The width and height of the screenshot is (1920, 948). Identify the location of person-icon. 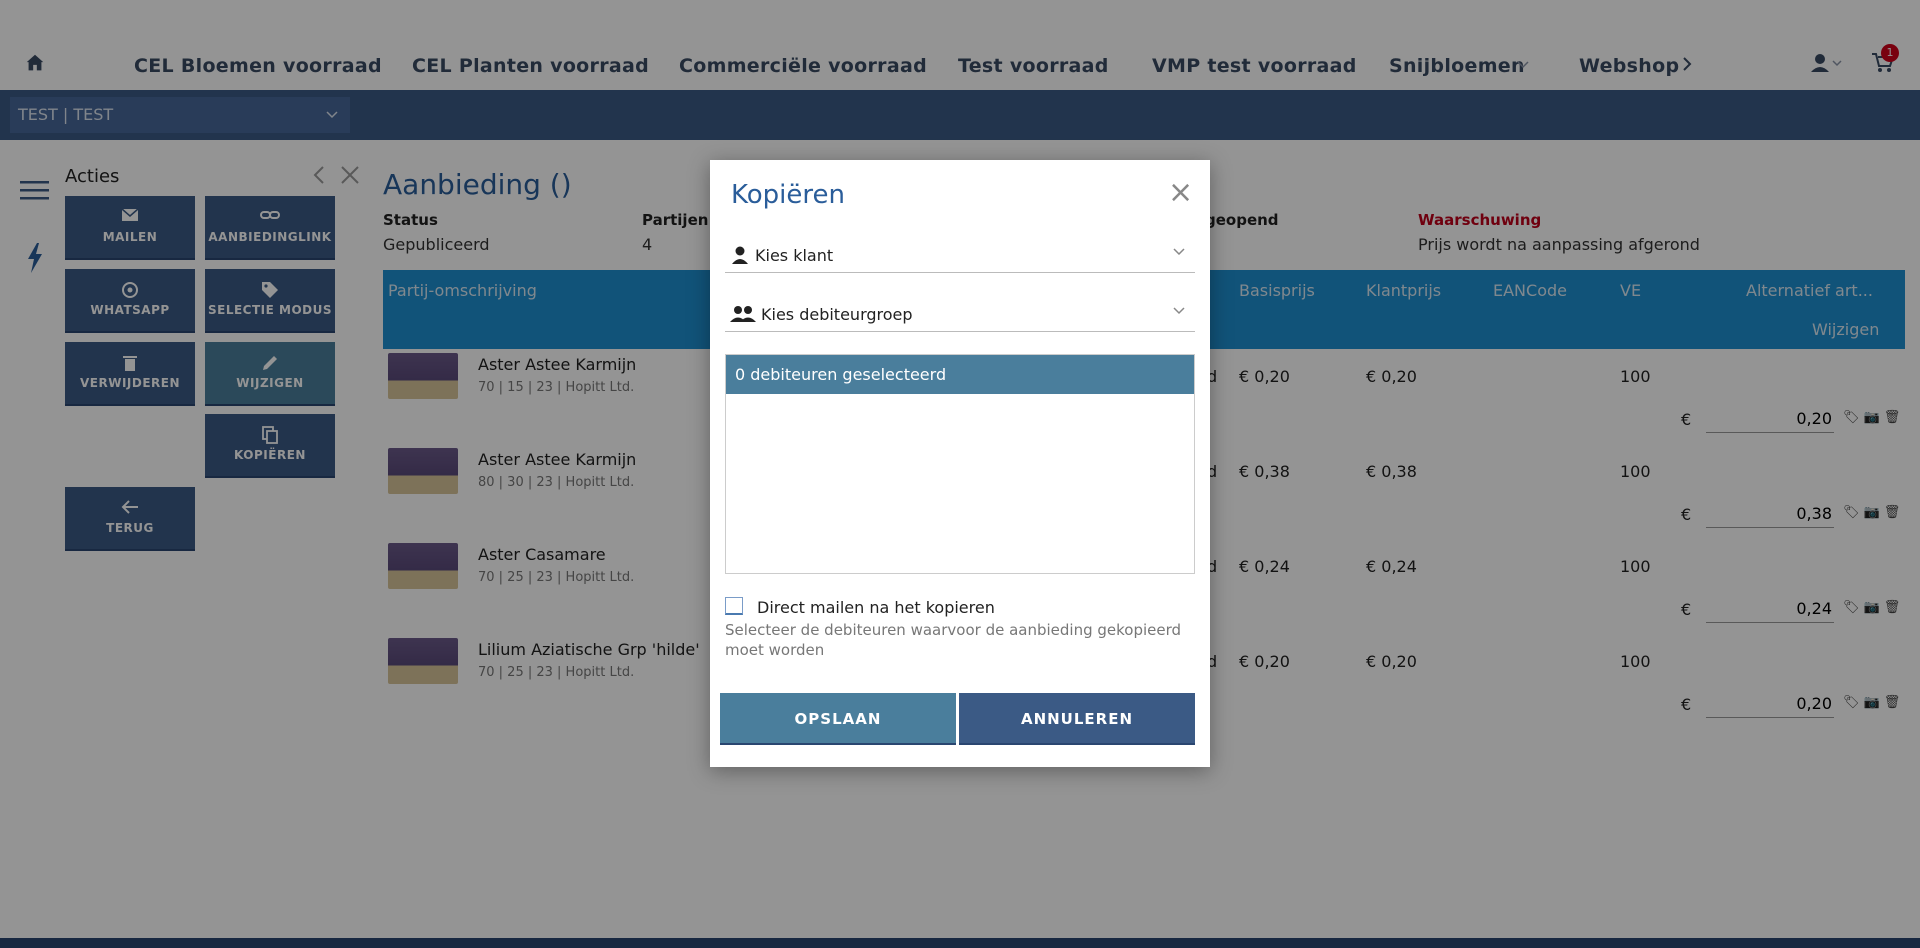
(740, 255).